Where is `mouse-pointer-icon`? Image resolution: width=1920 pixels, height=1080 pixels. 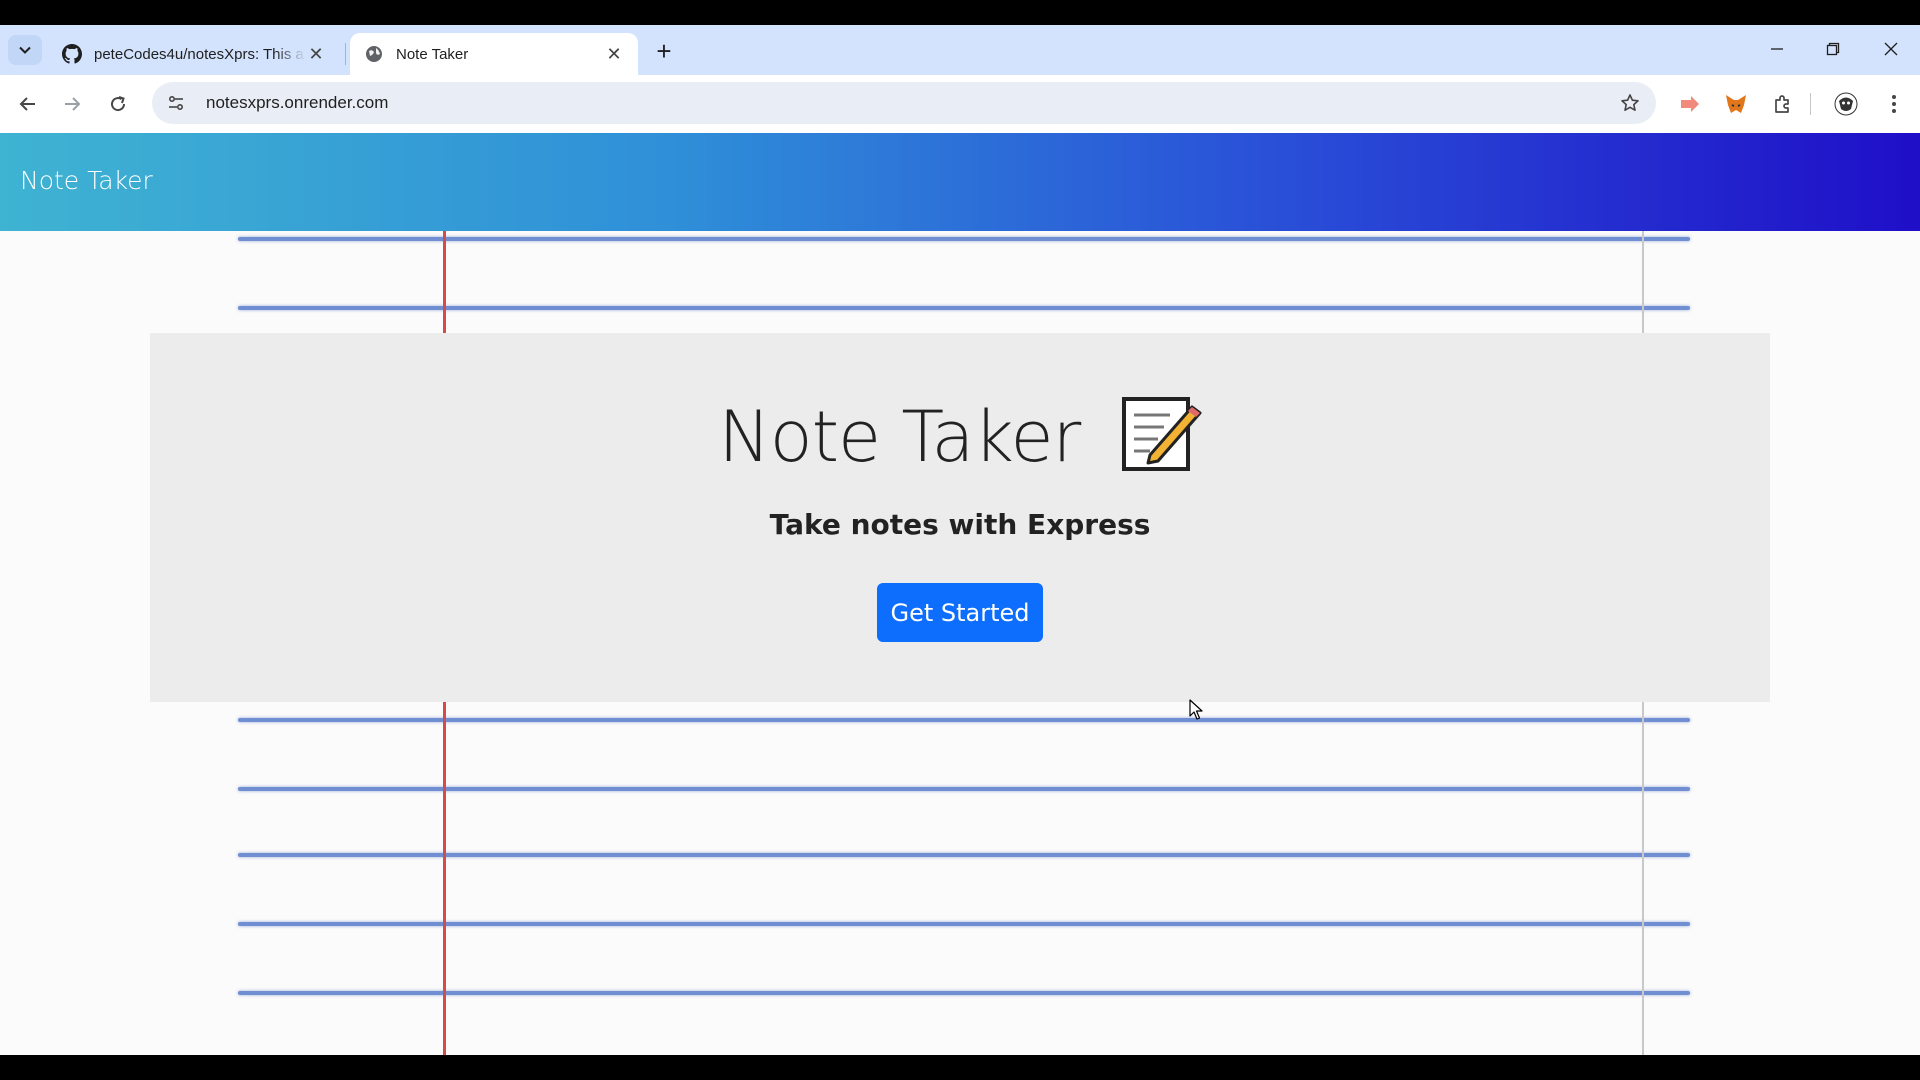 mouse-pointer-icon is located at coordinates (1197, 712).